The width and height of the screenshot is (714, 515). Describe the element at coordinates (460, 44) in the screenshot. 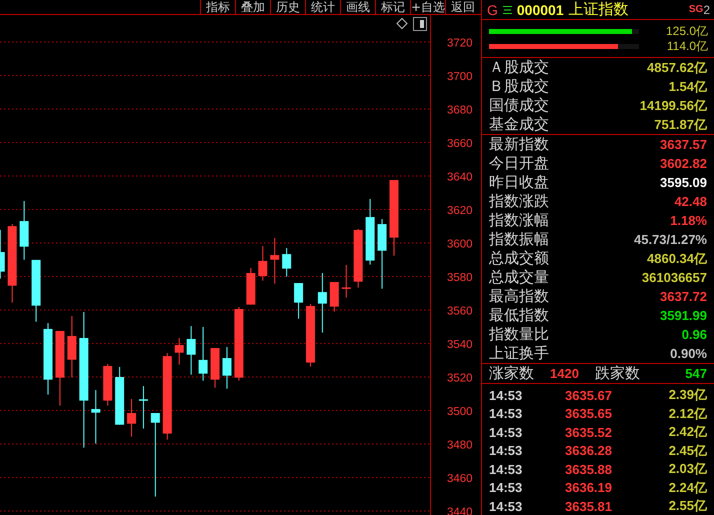

I see `axis-label: 3720` at that location.